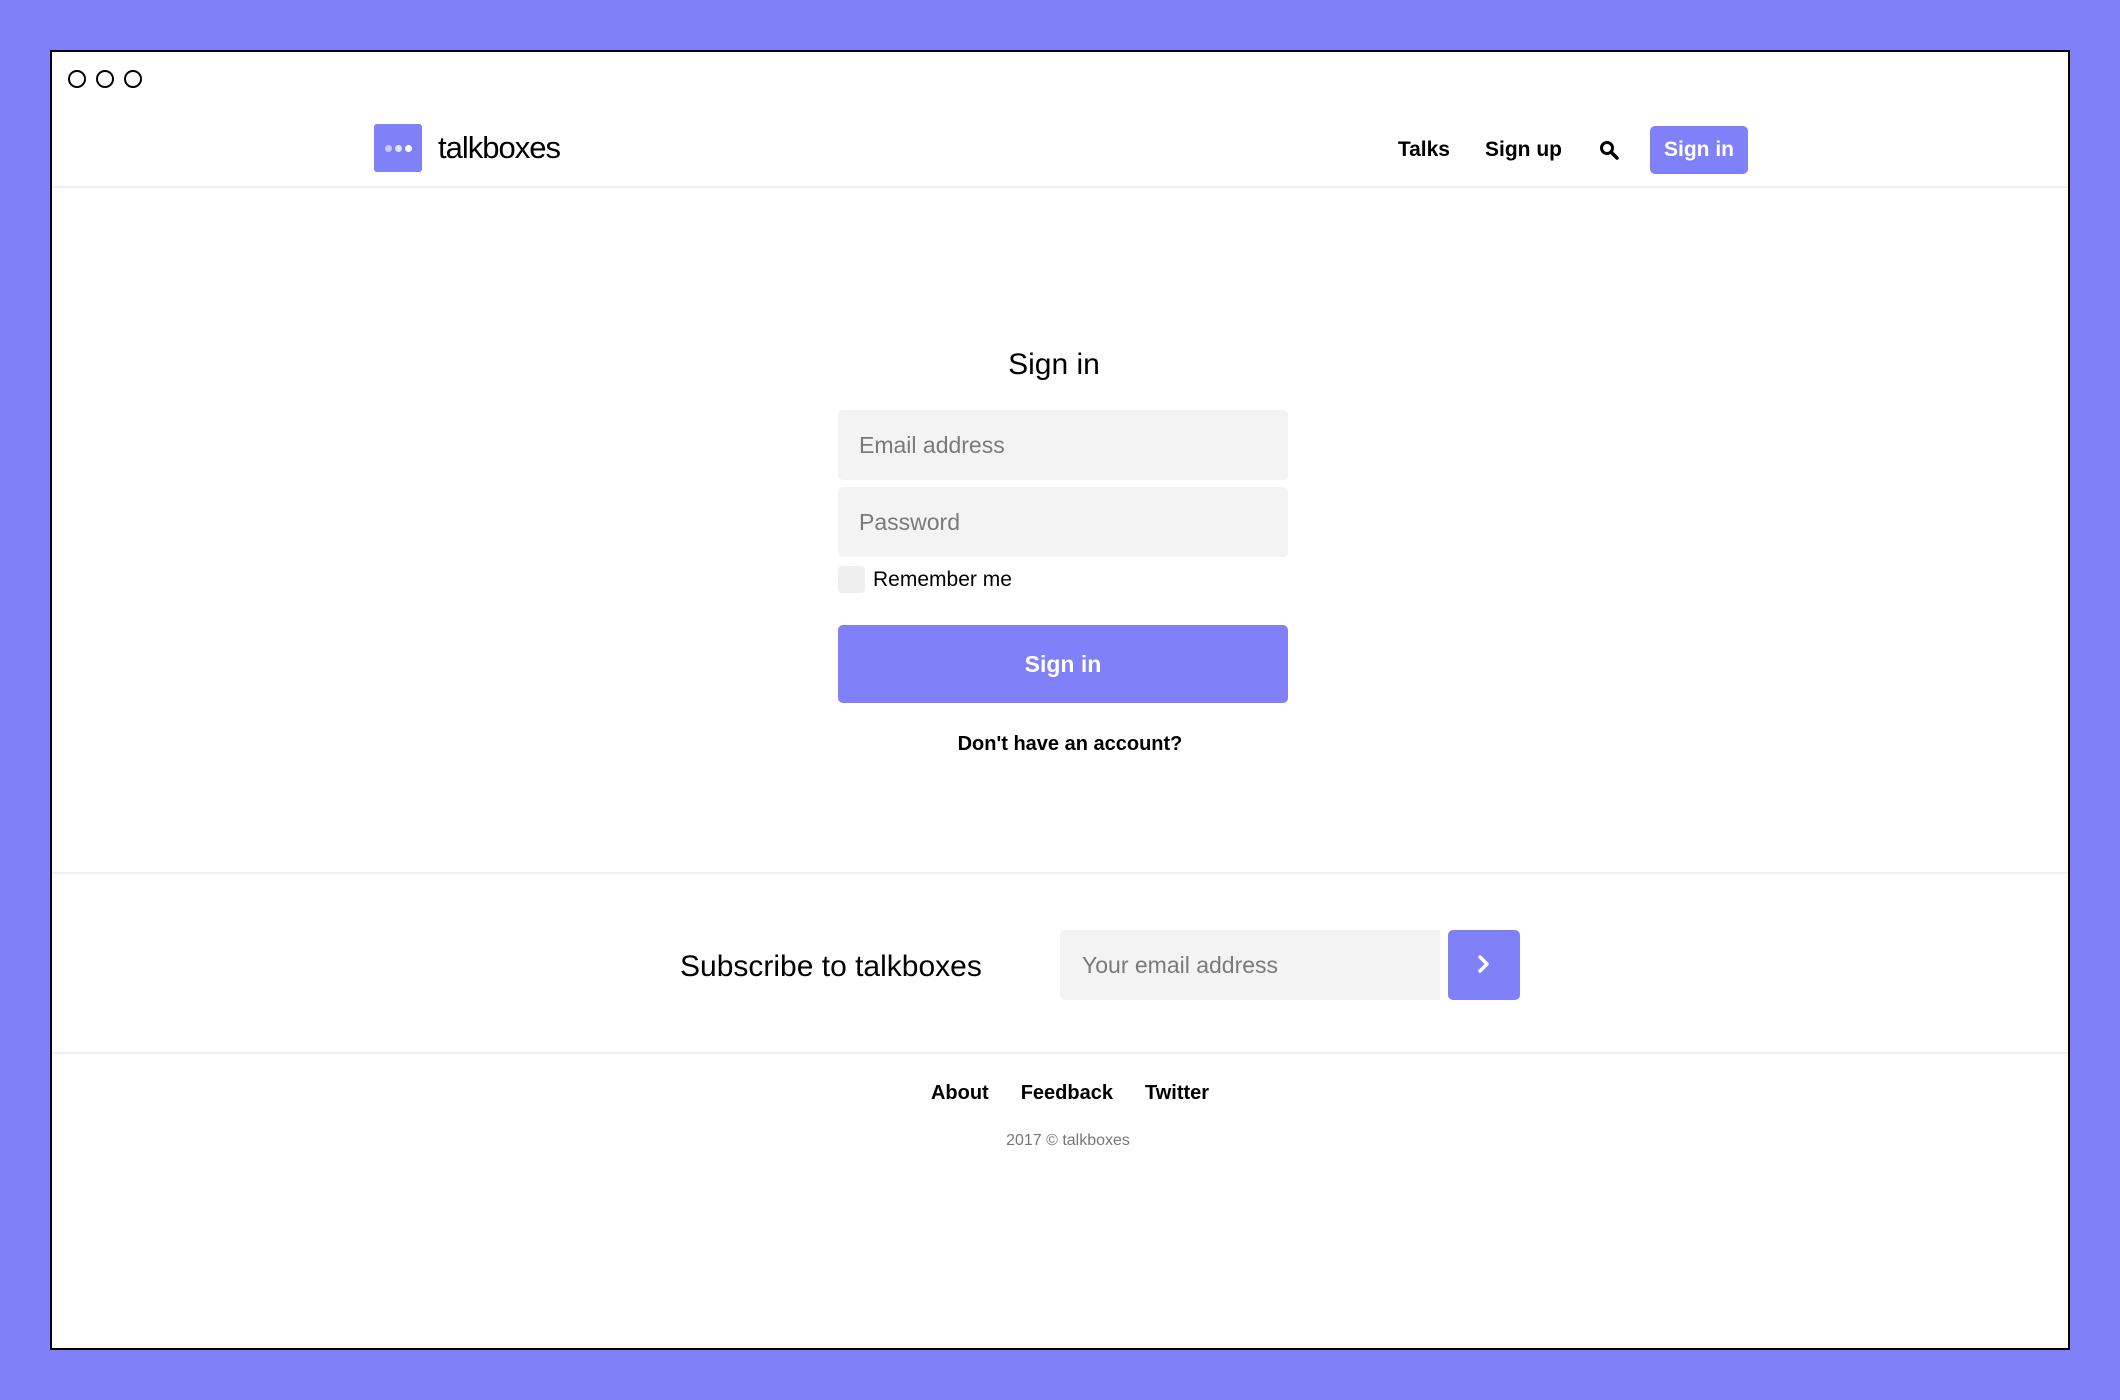  I want to click on footer-twitter-link: Twitter, so click(1177, 1093).